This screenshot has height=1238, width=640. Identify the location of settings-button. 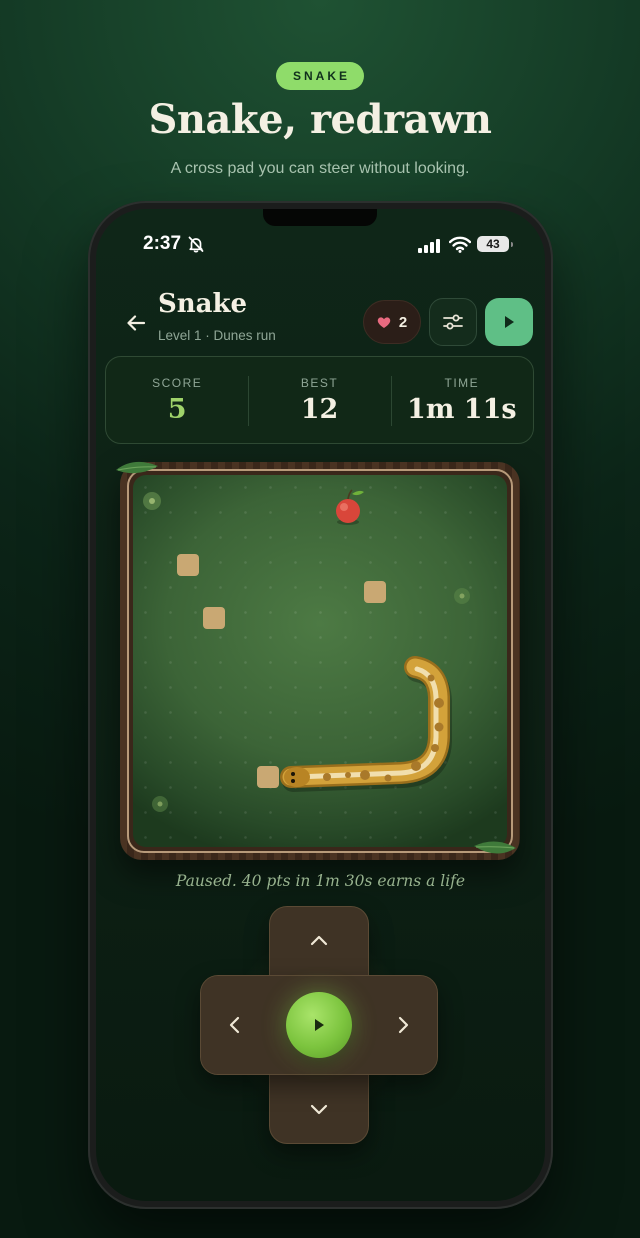
(453, 322).